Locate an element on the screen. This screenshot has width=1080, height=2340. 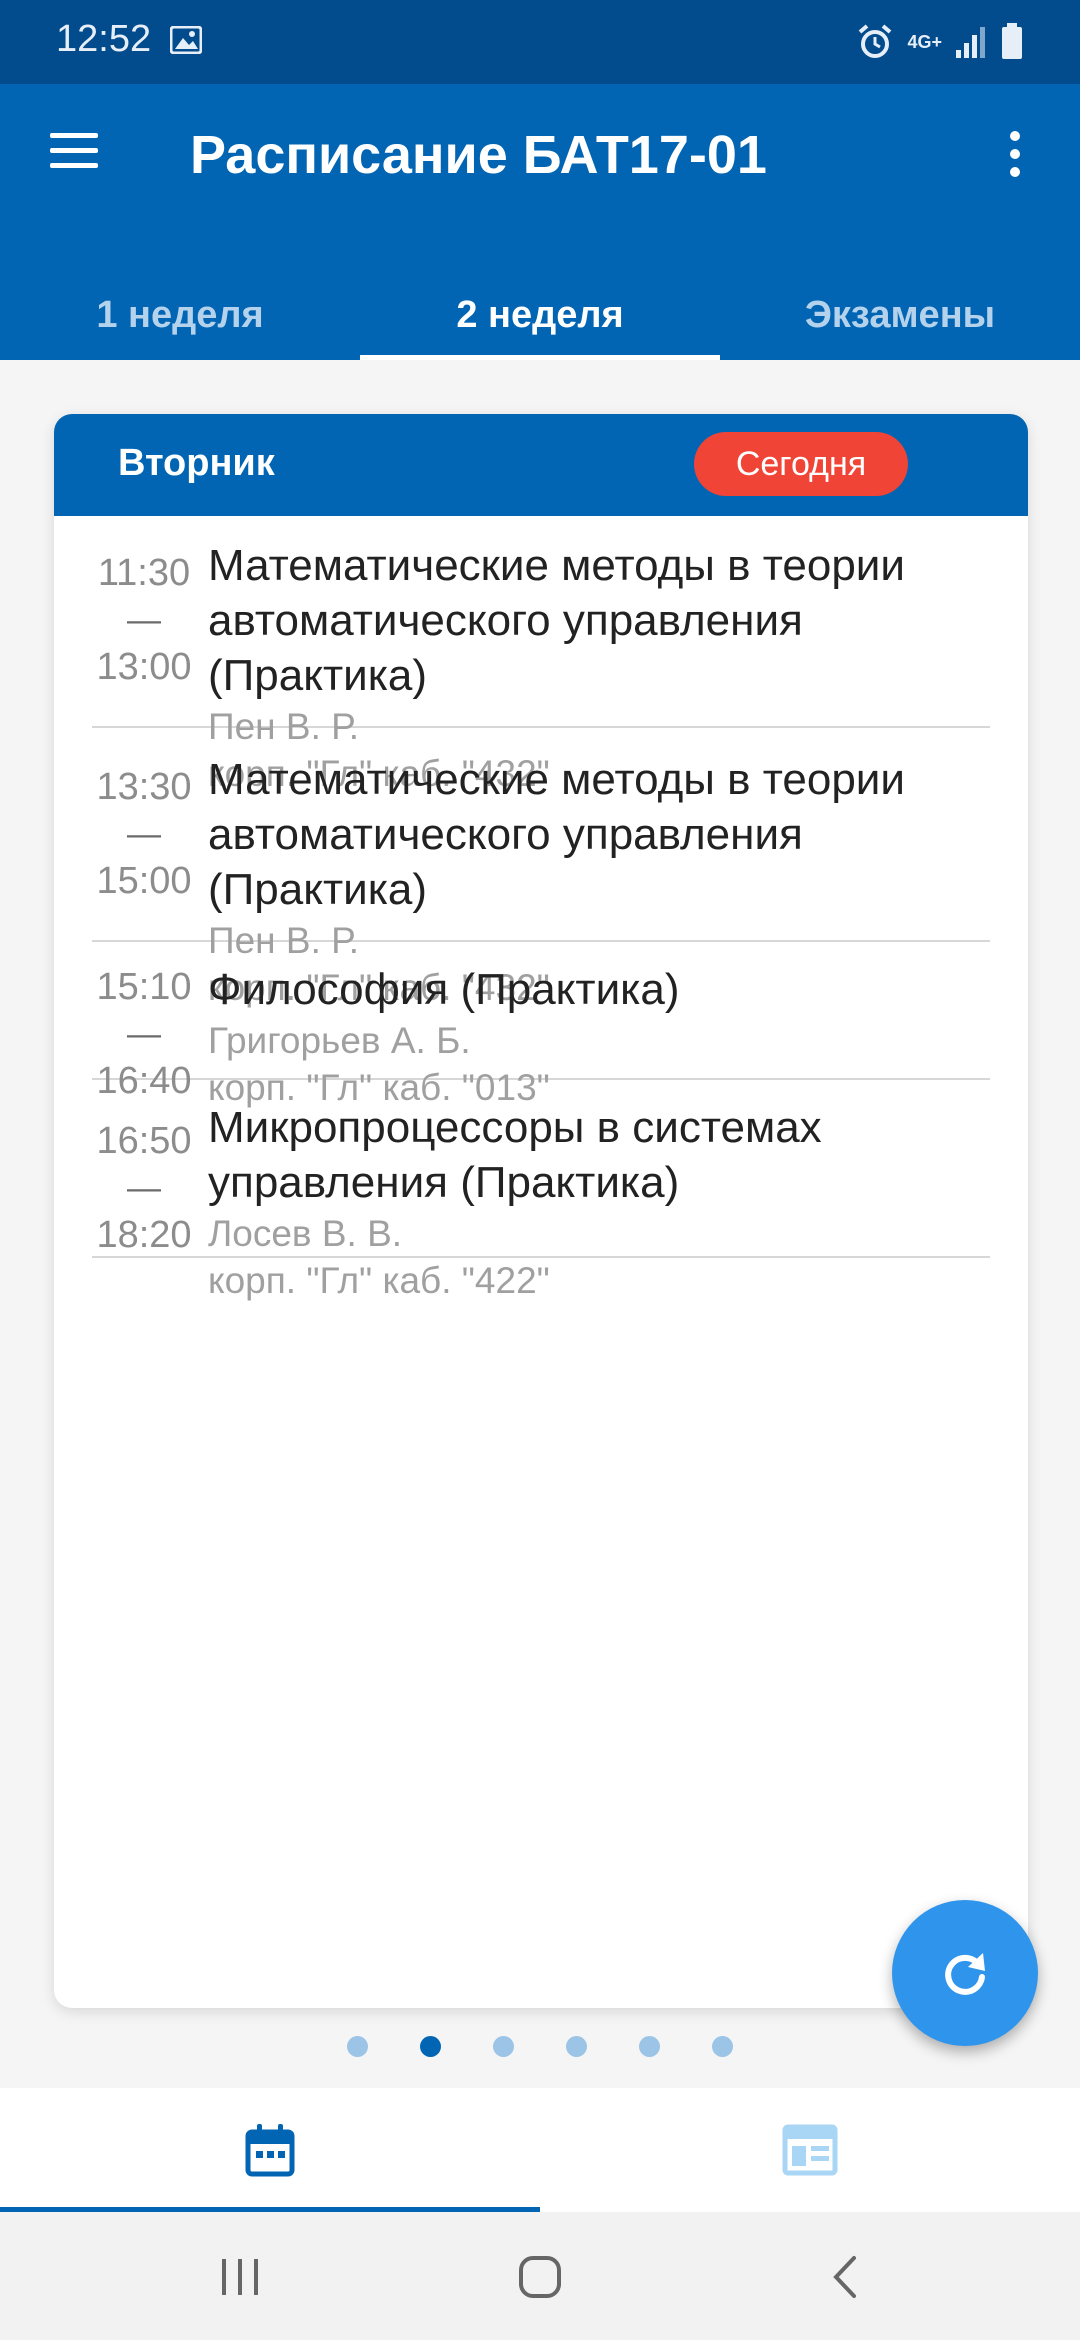
back-button is located at coordinates (845, 2277).